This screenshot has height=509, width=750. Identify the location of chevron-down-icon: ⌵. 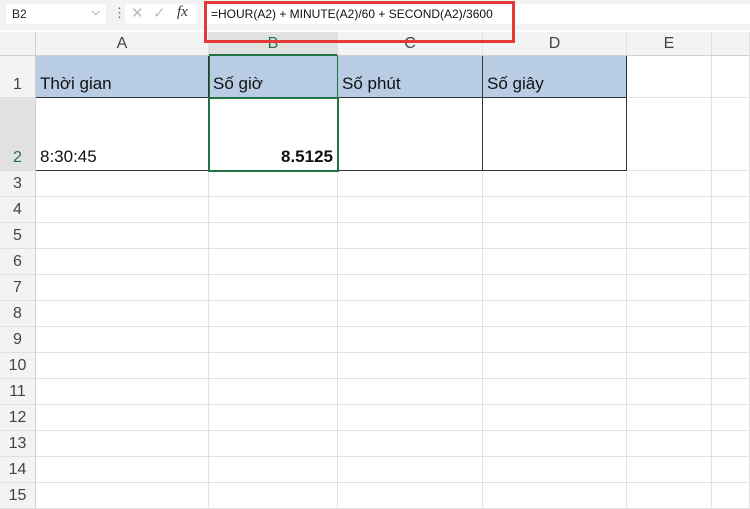
(96, 12).